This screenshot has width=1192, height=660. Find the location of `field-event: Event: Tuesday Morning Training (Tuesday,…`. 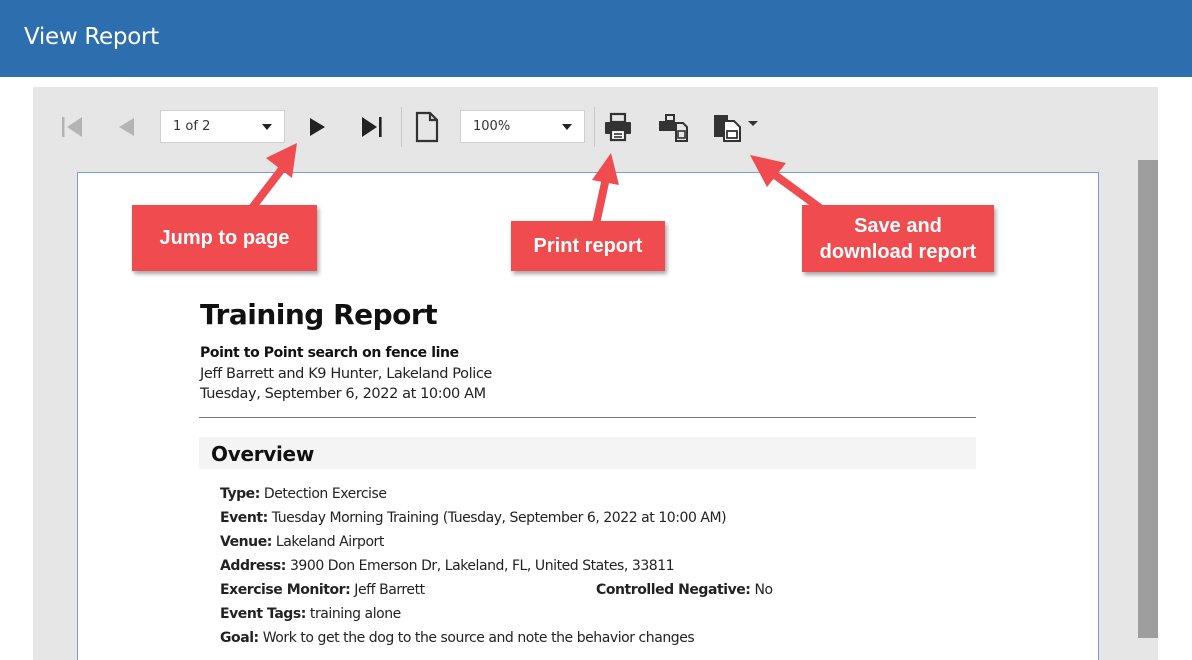

field-event: Event: Tuesday Morning Training (Tuesday,… is located at coordinates (473, 518).